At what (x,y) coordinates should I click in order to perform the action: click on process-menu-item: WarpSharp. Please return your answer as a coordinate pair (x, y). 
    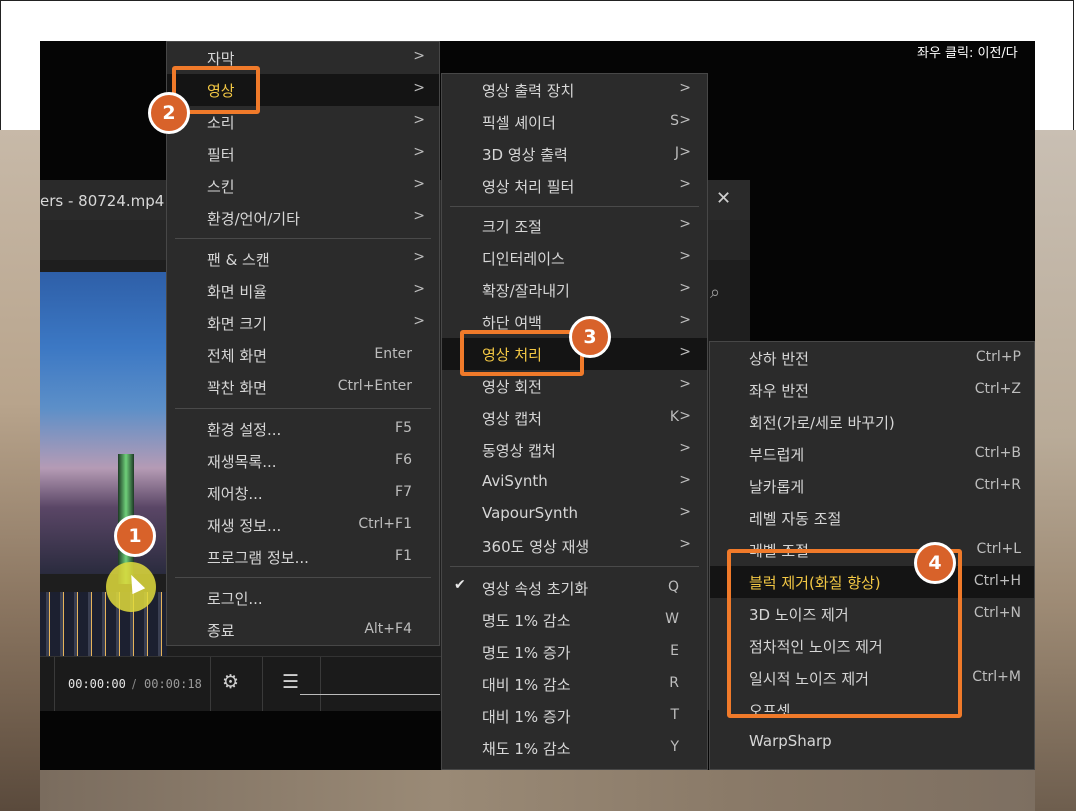
    Looking at the image, I should click on (872, 742).